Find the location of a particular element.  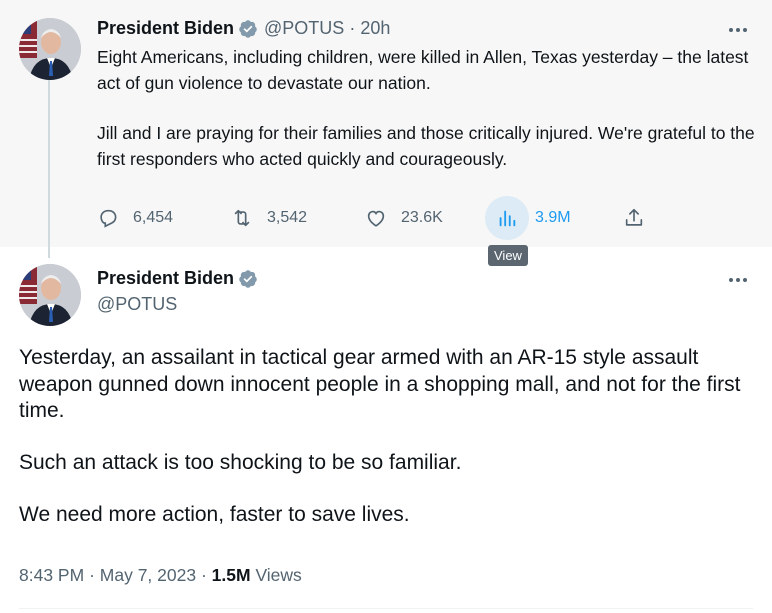

views-hover-circle is located at coordinates (507, 218).